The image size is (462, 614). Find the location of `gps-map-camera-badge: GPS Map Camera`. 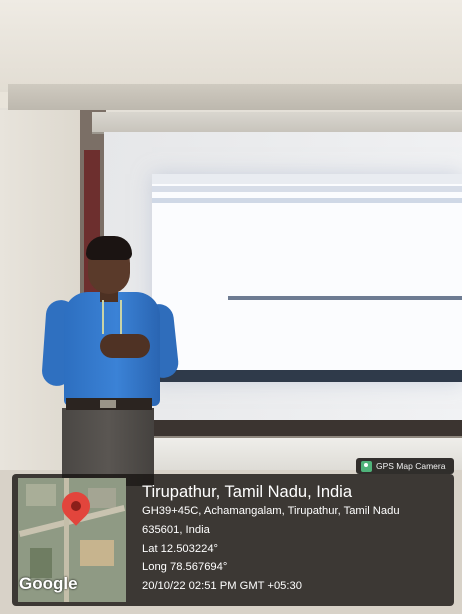

gps-map-camera-badge: GPS Map Camera is located at coordinates (405, 466).